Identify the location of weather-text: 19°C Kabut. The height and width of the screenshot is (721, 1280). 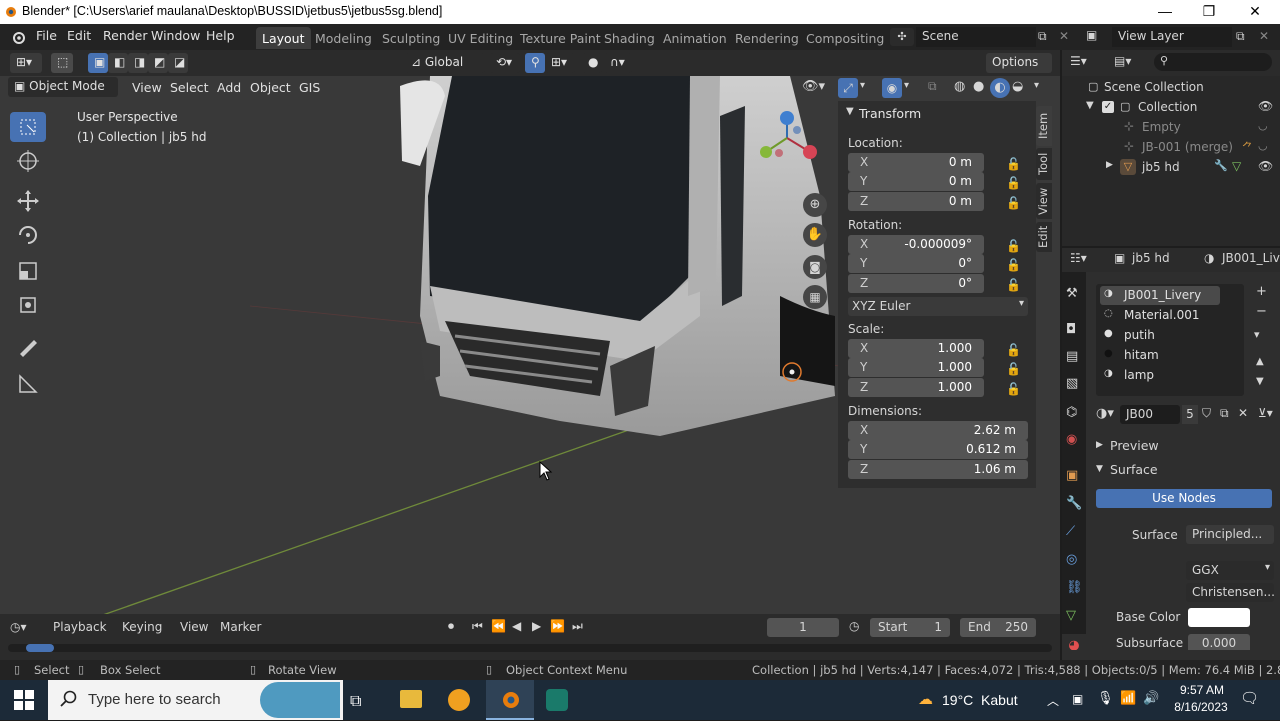
(980, 700).